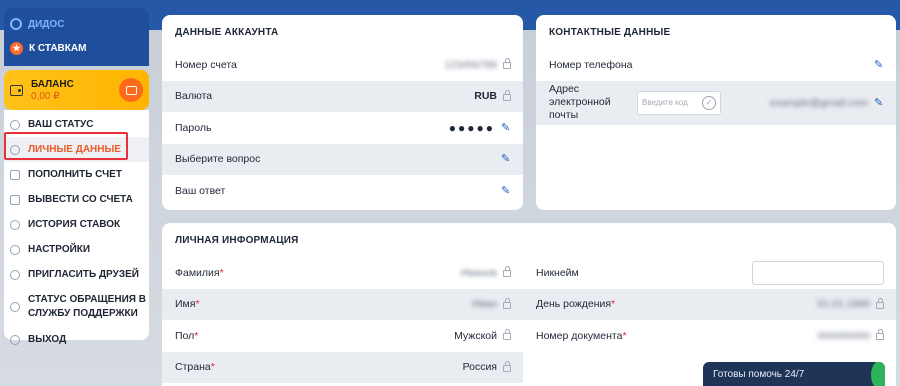 The height and width of the screenshot is (386, 900). I want to click on support-icon, so click(15, 307).